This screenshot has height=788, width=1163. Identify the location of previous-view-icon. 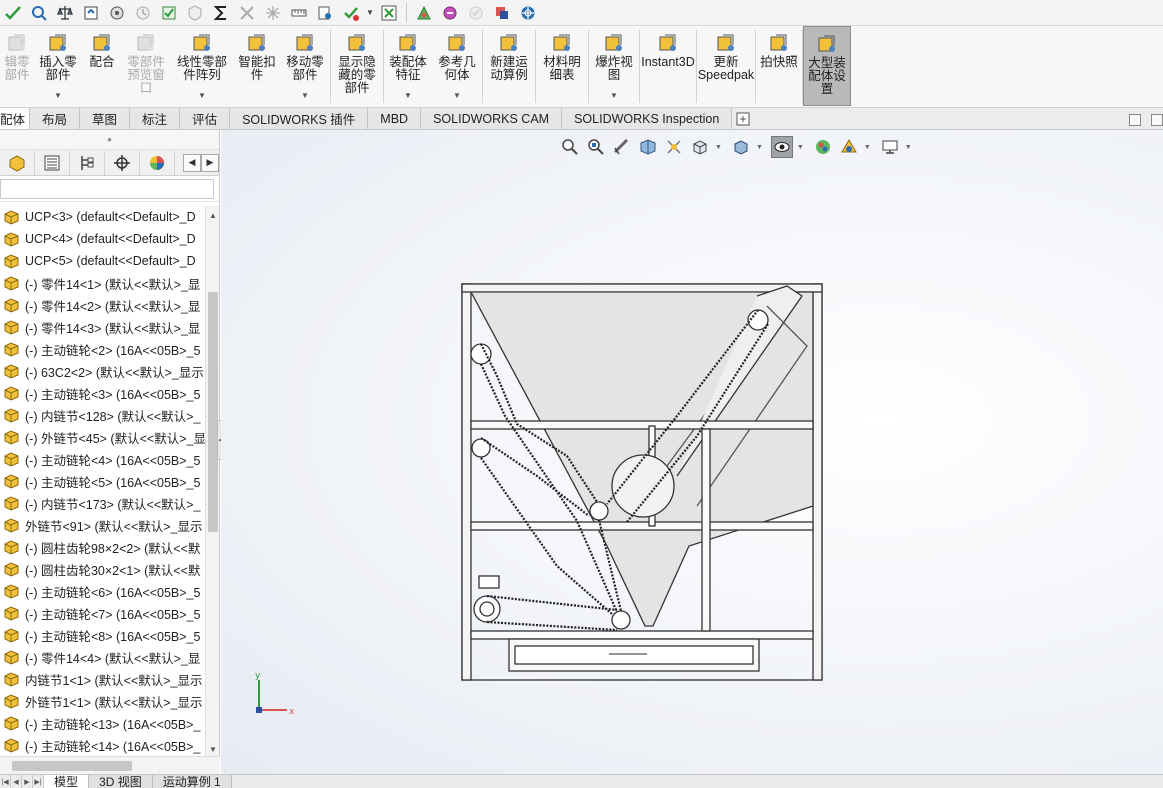
(622, 147).